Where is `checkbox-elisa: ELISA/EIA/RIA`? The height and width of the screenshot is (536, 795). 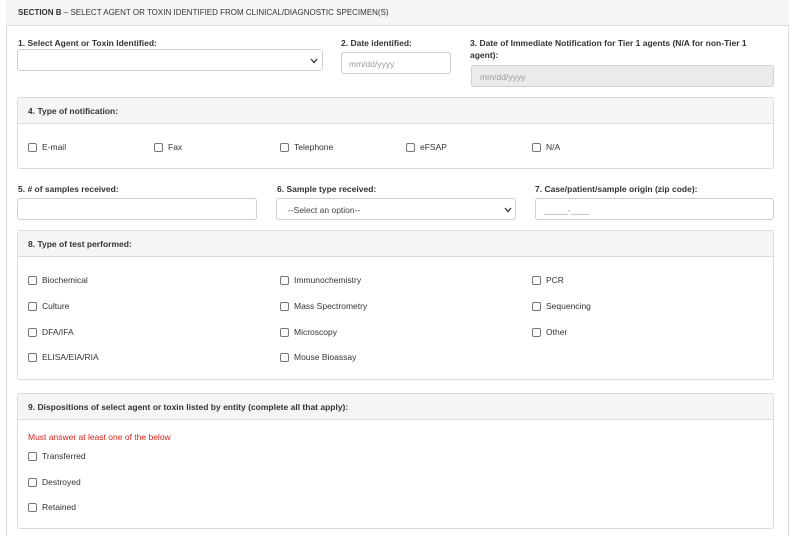
checkbox-elisa: ELISA/EIA/RIA is located at coordinates (63, 357).